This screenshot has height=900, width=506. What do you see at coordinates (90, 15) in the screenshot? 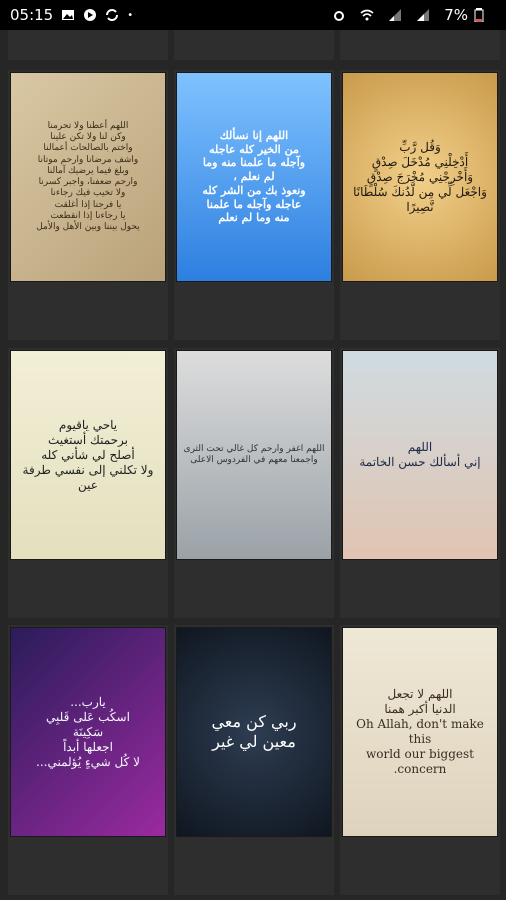
I see `media-icon` at bounding box center [90, 15].